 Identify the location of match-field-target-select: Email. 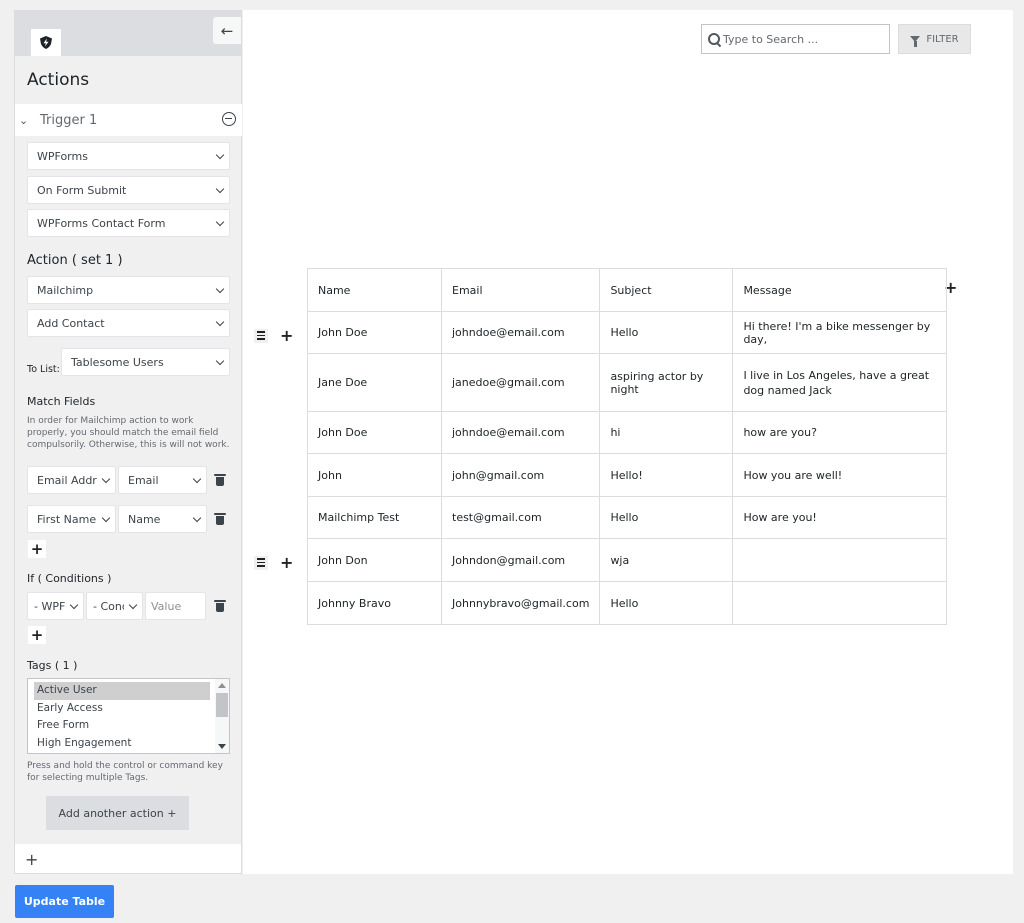
(162, 480).